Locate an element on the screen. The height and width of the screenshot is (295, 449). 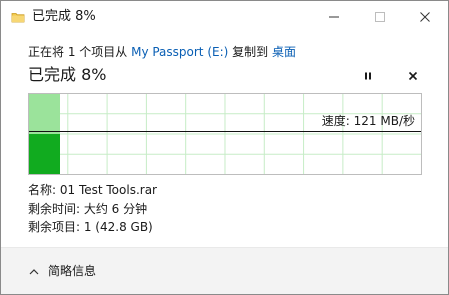
stop-icon is located at coordinates (413, 75).